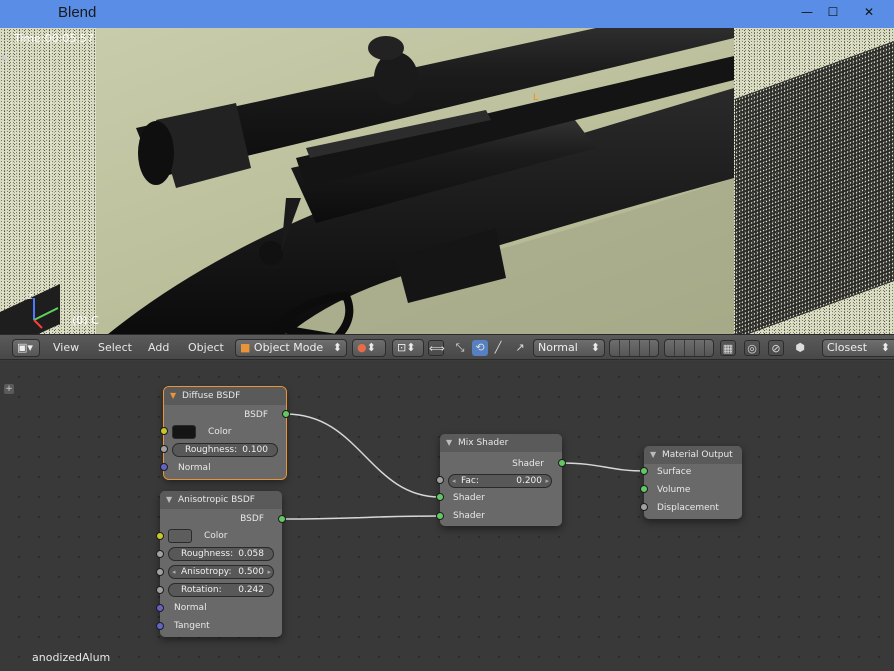  Describe the element at coordinates (869, 12) in the screenshot. I see `close-button: ✕` at that location.